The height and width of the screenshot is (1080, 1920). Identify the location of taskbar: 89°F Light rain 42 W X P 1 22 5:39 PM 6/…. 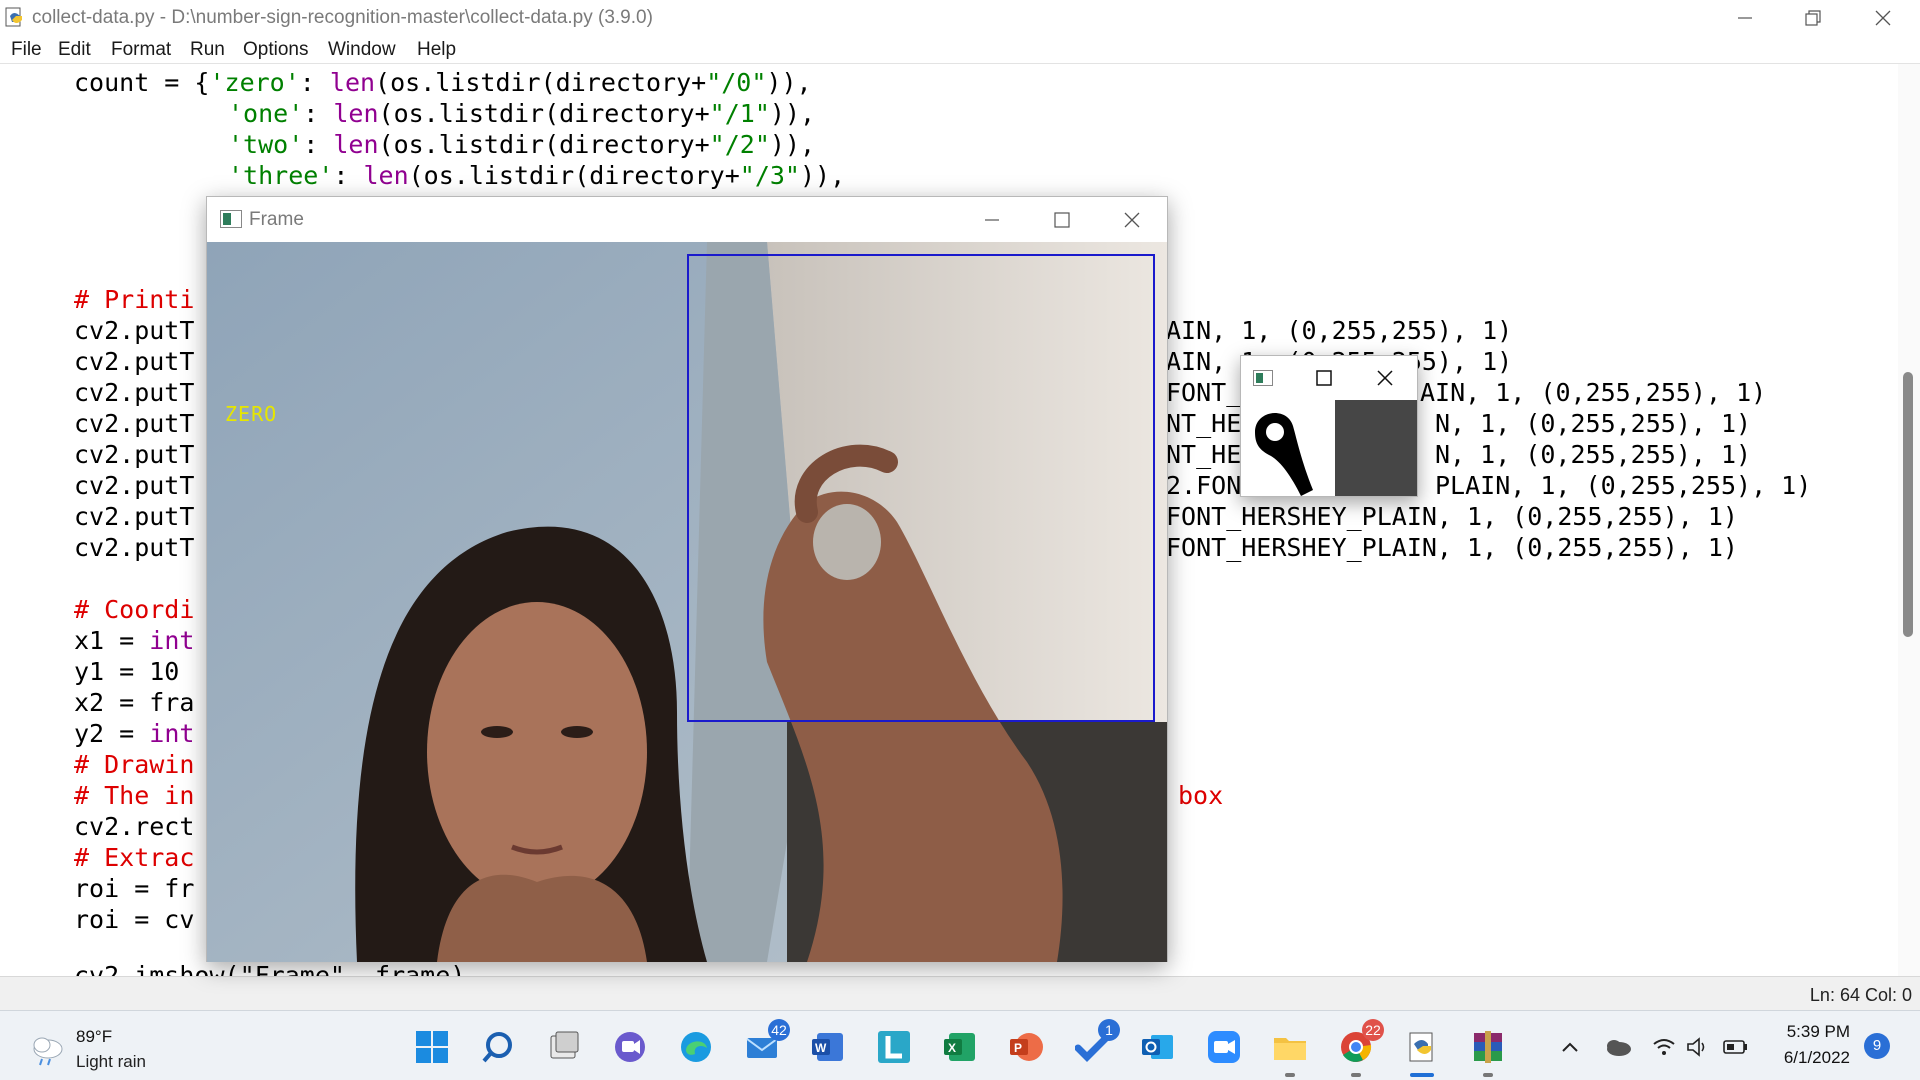
(960, 1045).